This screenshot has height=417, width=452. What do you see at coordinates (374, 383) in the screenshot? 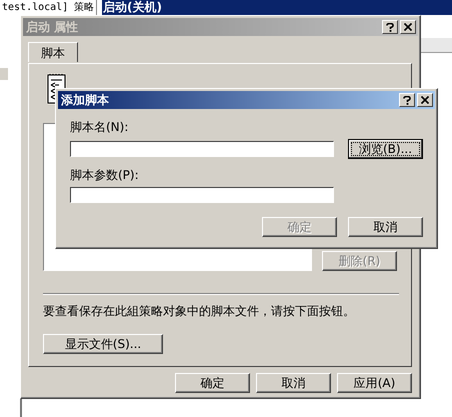
I see `dialog-button: 应用(A)` at bounding box center [374, 383].